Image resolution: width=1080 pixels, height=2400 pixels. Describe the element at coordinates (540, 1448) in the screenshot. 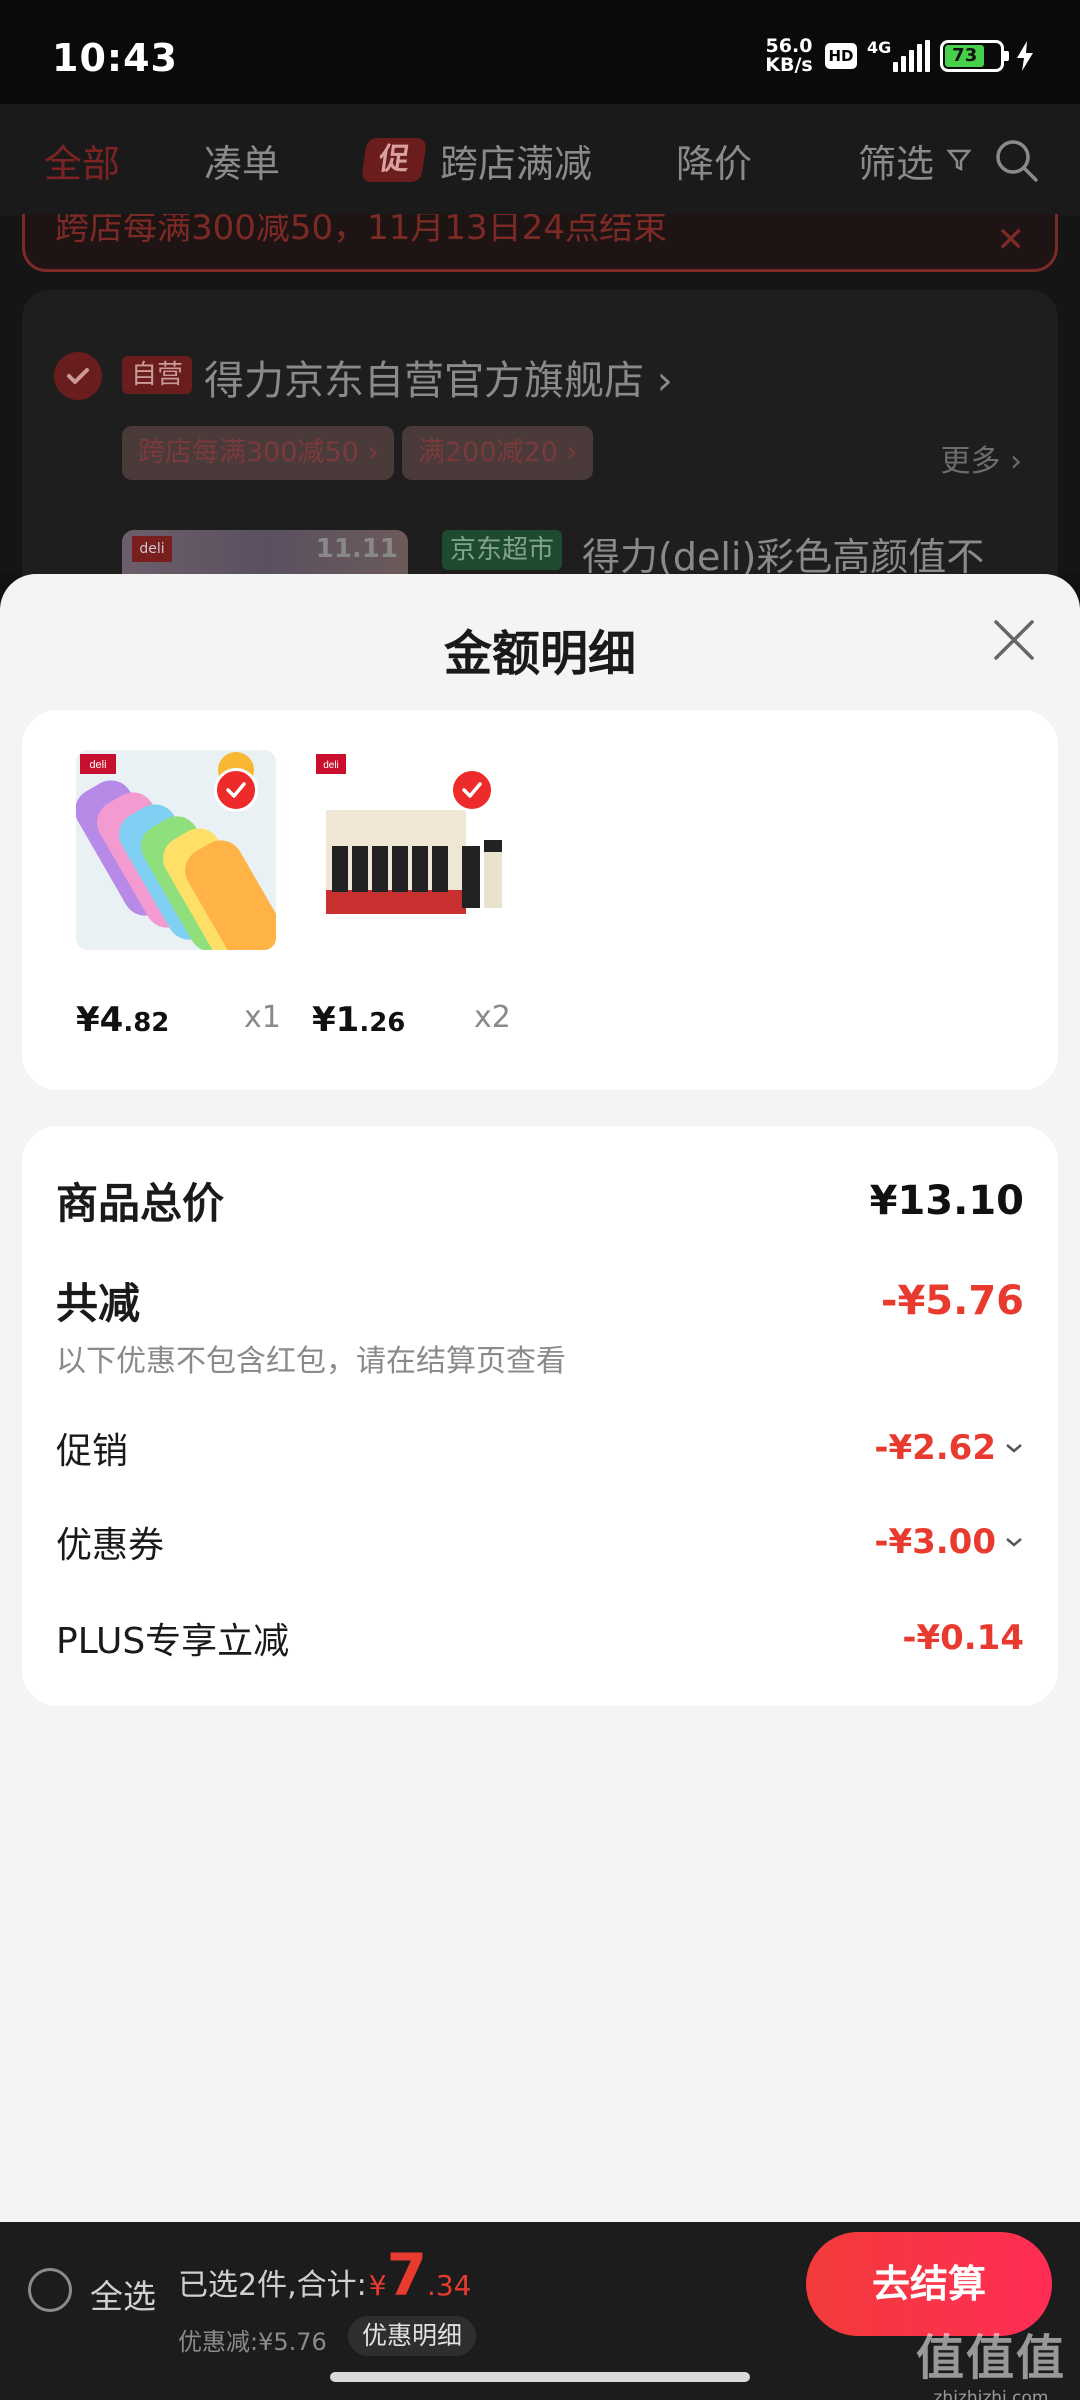

I see `promotion-row: 促销 -¥2.62` at that location.